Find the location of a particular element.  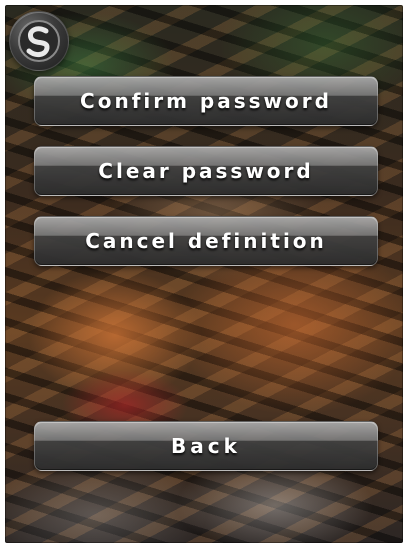

app-logo-button is located at coordinates (39, 41).